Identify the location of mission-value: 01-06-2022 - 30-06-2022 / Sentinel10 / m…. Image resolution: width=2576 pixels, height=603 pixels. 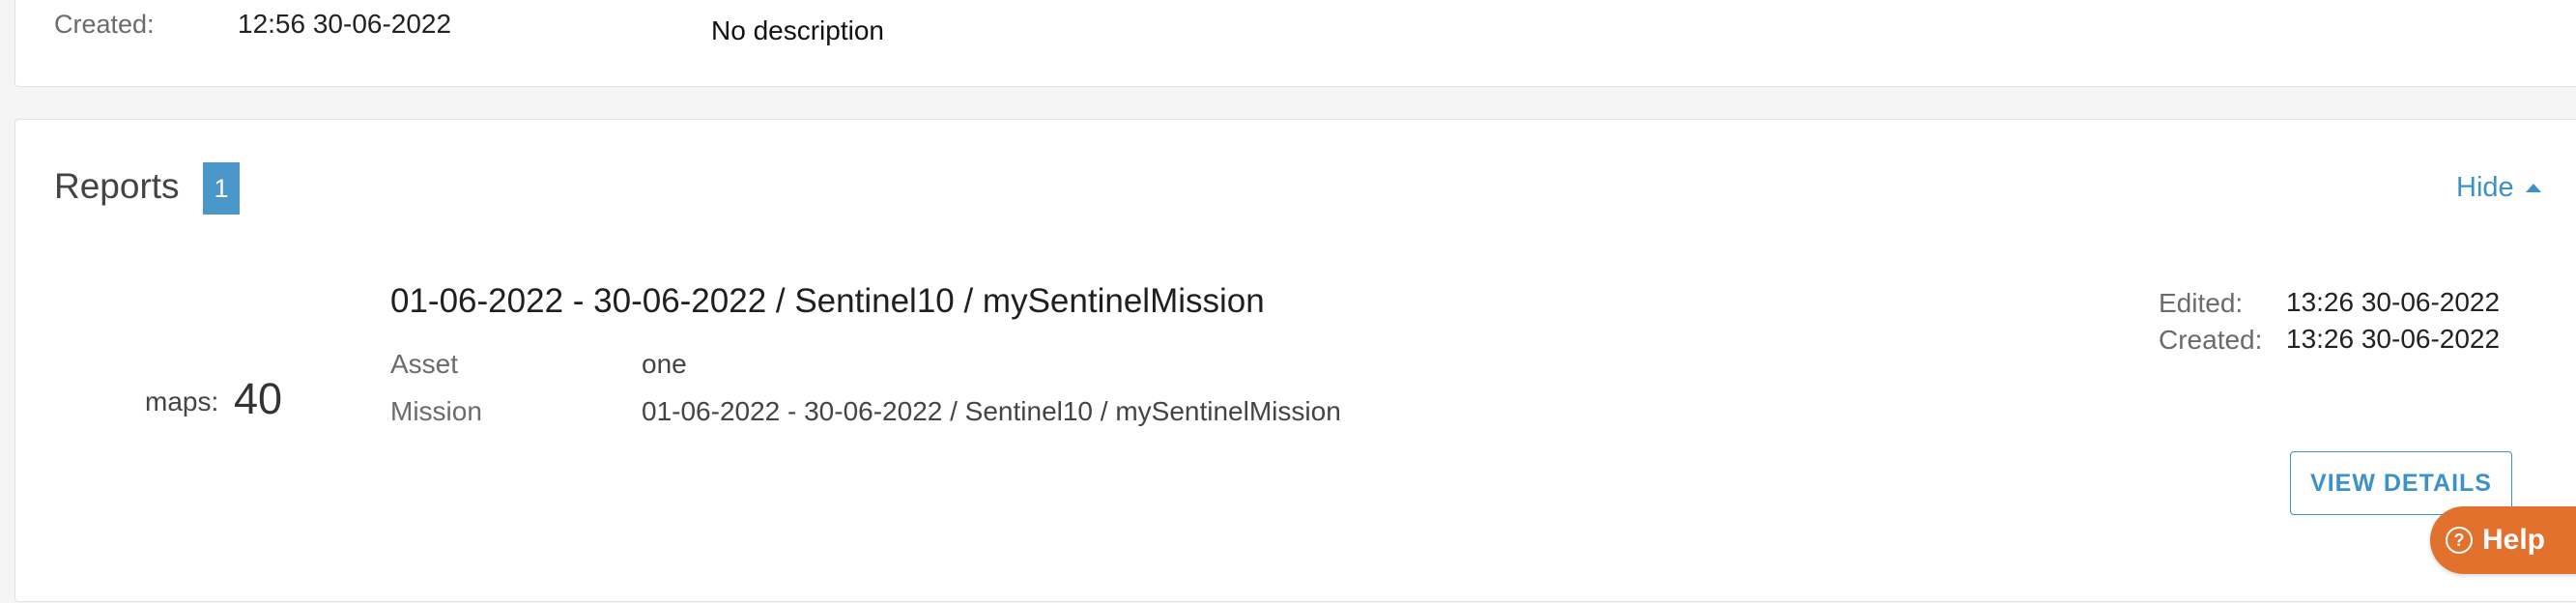
(992, 411).